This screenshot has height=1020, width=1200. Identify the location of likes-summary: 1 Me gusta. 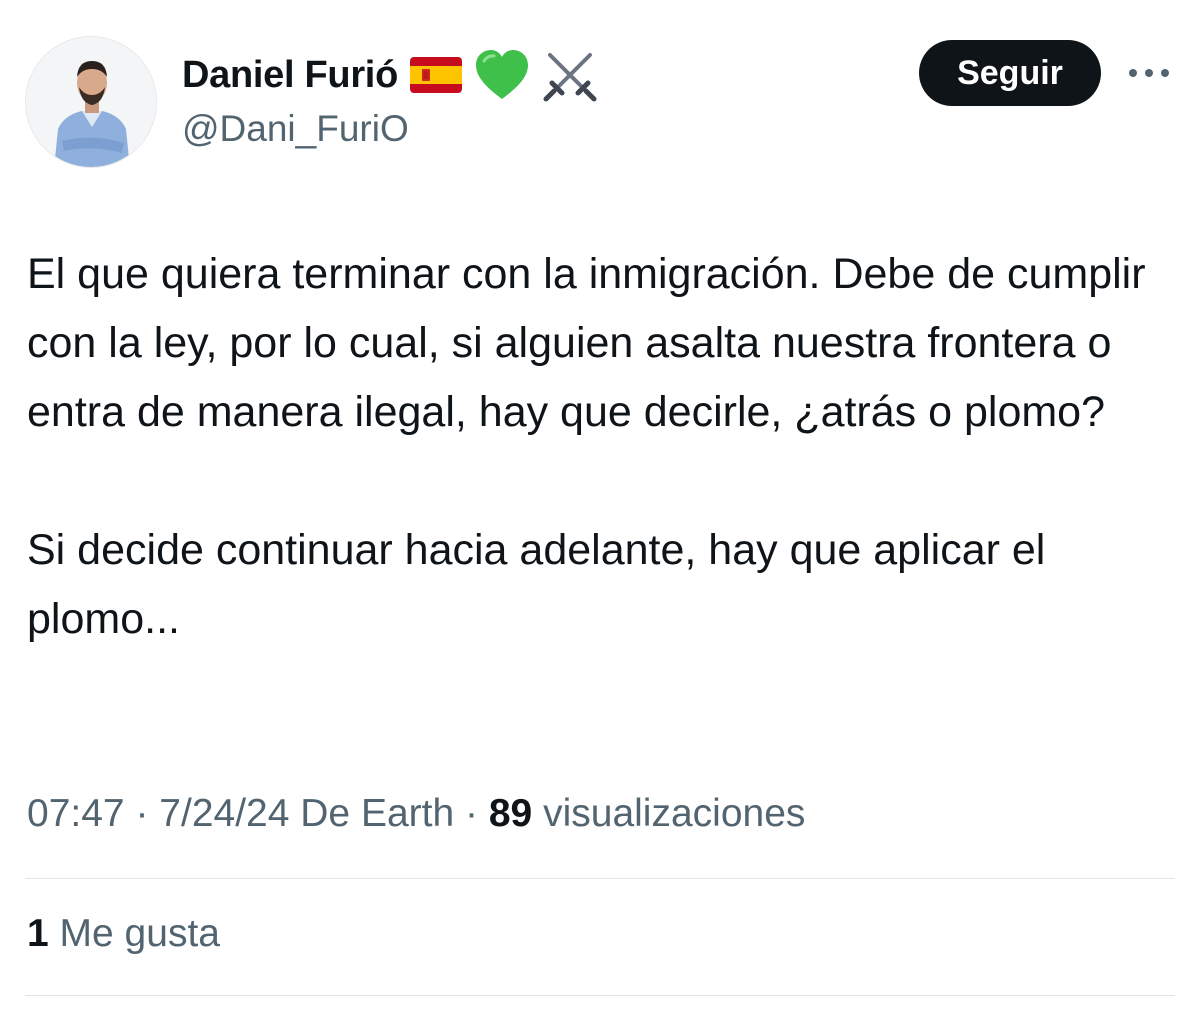
(123, 934).